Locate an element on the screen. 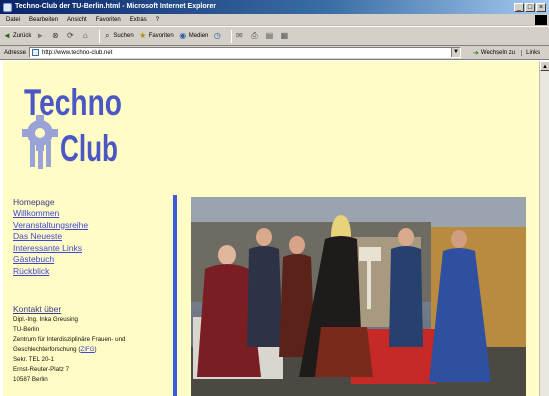  home-icon: ⌂ is located at coordinates (85, 35).